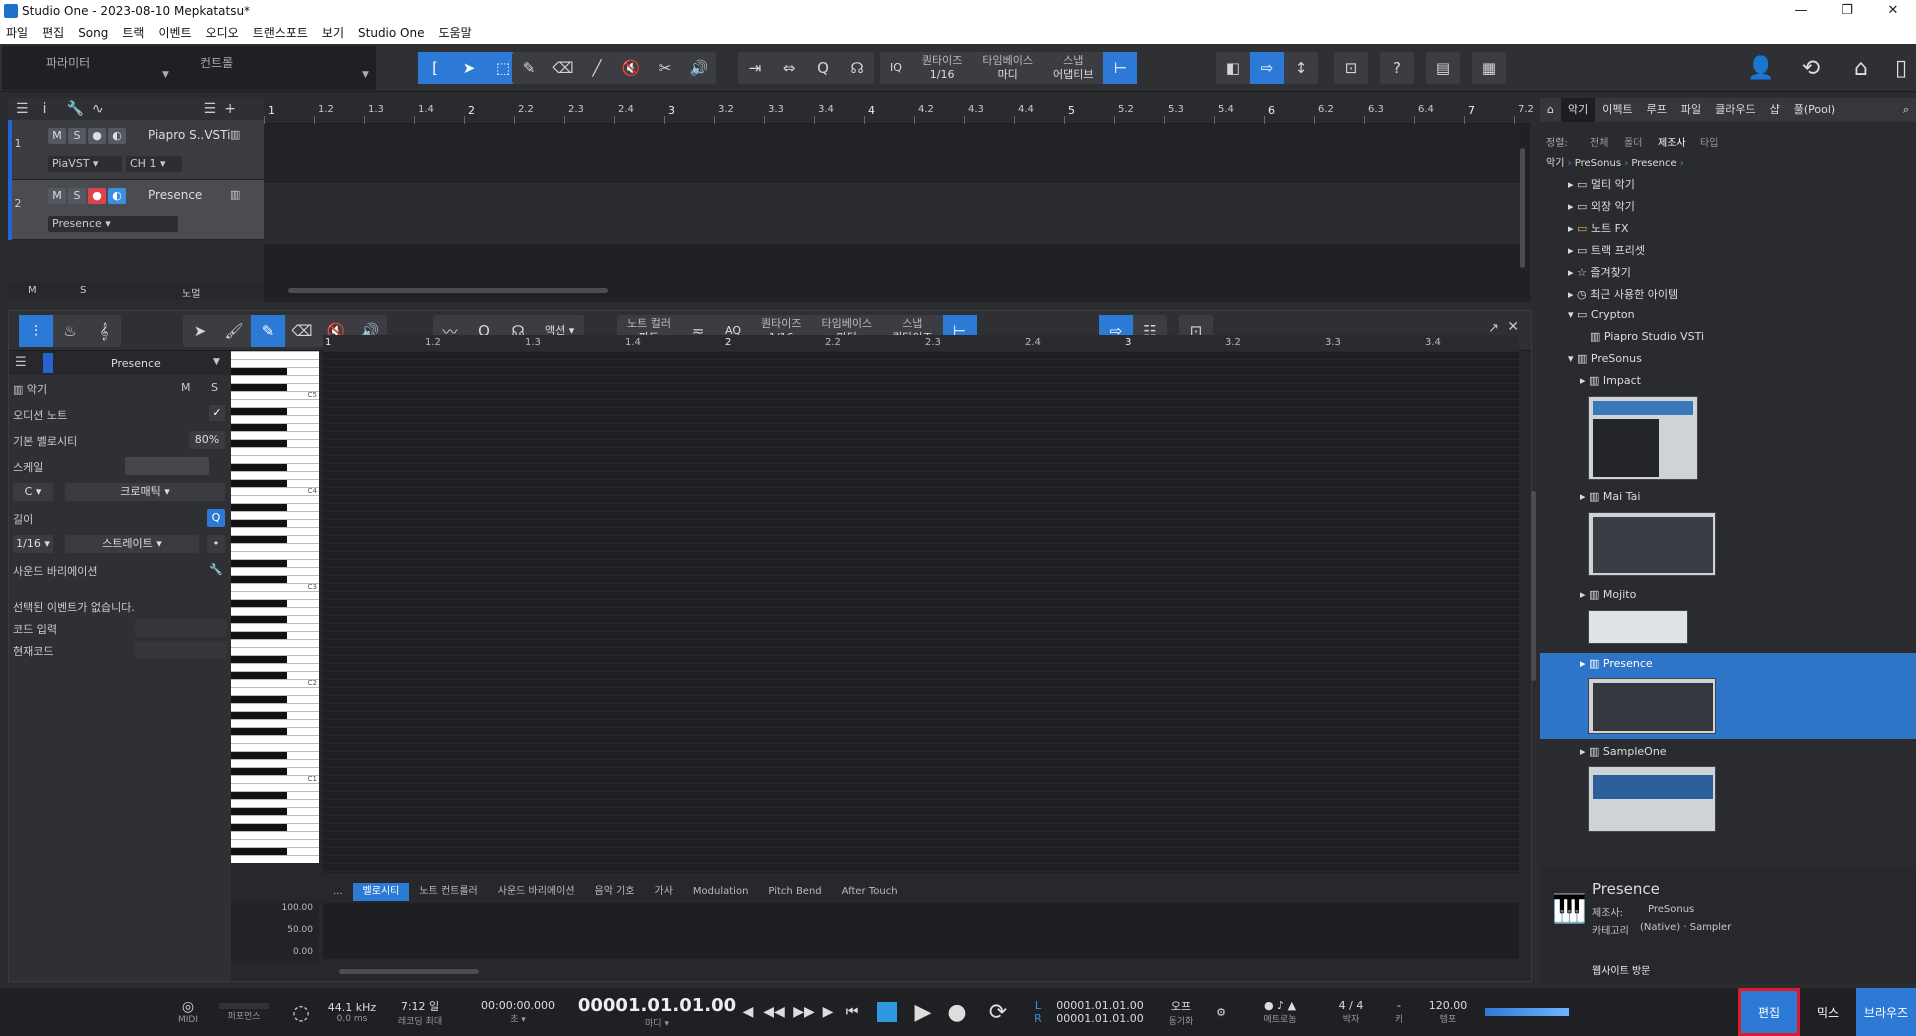 Image resolution: width=1916 pixels, height=1036 pixels. What do you see at coordinates (1598, 163) in the screenshot?
I see `breadcrumb-presonus: PreSonus` at bounding box center [1598, 163].